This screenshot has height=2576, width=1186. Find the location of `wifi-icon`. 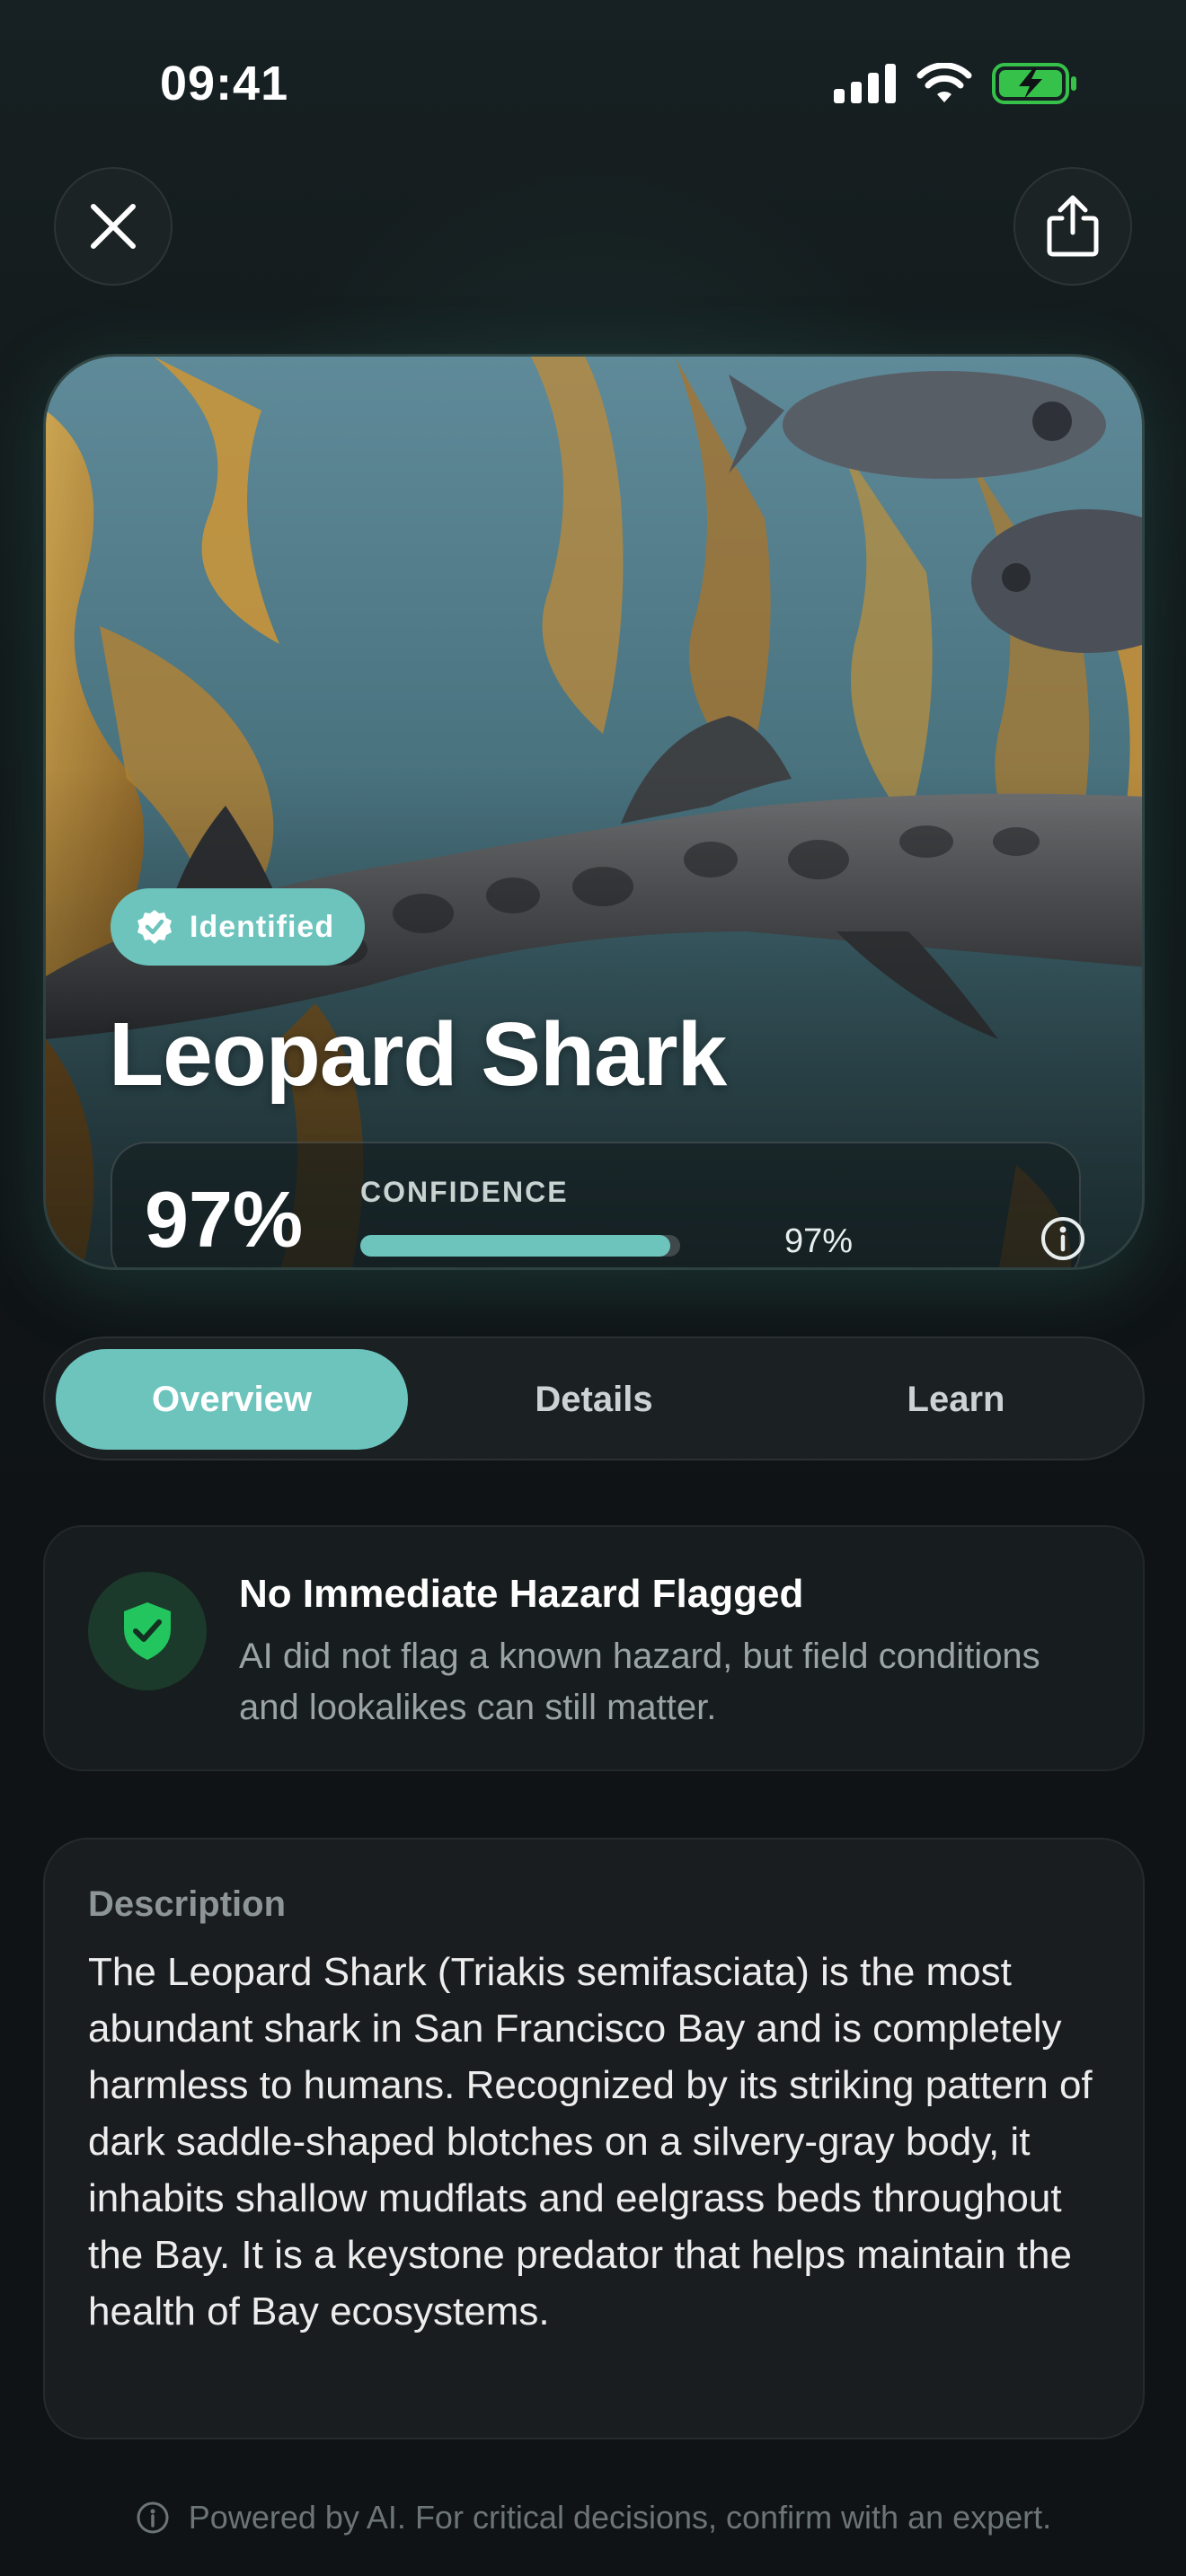

wifi-icon is located at coordinates (944, 82).